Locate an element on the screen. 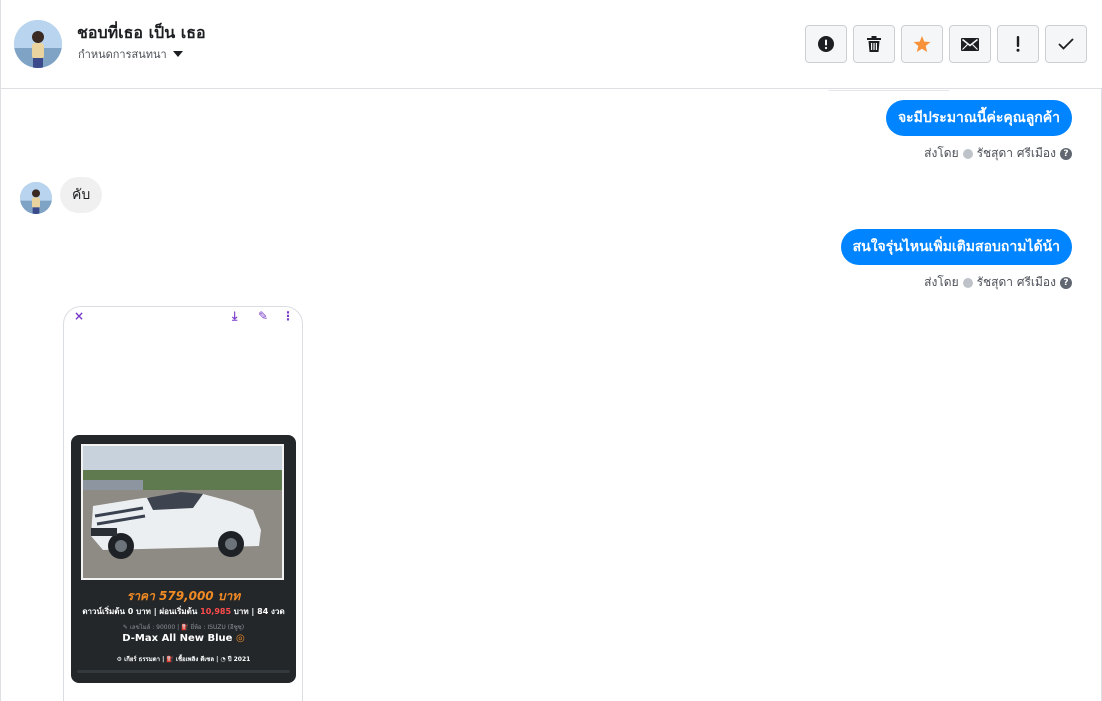 This screenshot has height=701, width=1102. conversation-header: ชอบที่เธอ เป็น เธอ กำหนดการสนทนา is located at coordinates (551, 44).